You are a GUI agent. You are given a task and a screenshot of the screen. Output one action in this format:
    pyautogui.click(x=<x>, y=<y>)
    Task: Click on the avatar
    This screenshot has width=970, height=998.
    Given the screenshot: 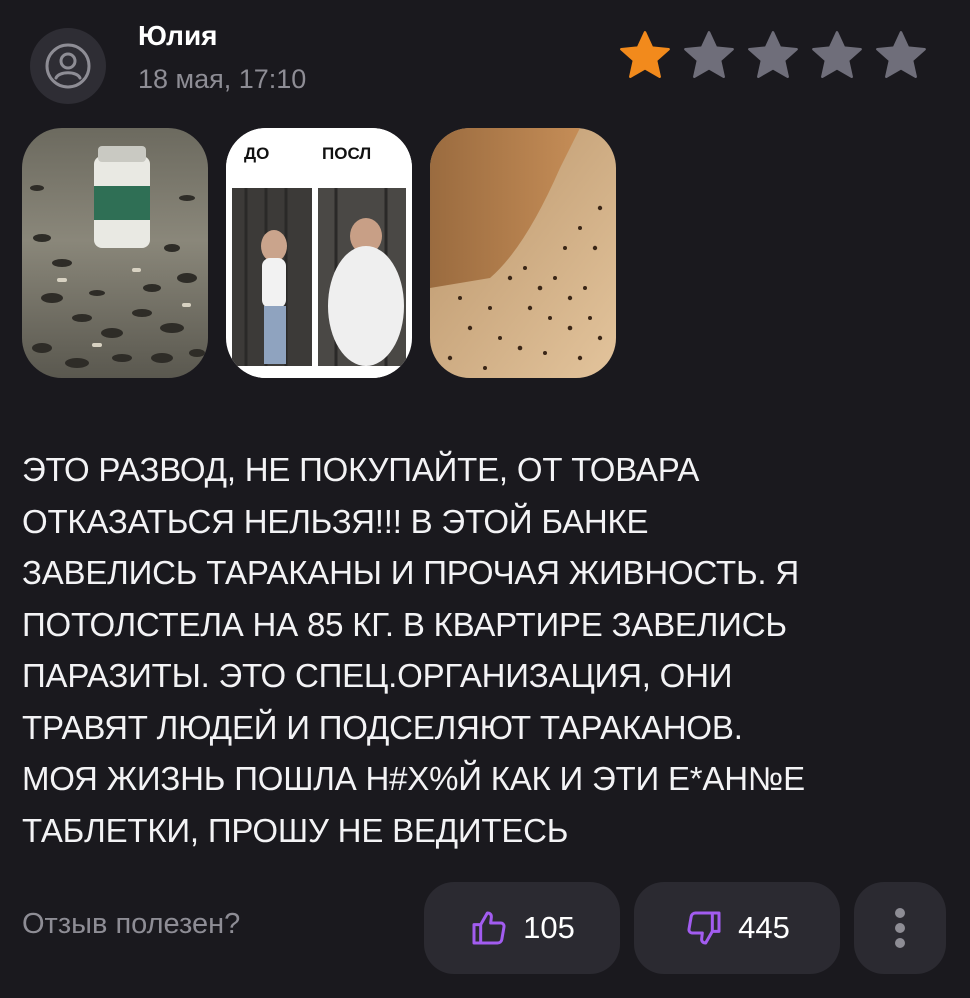 What is the action you would take?
    pyautogui.click(x=68, y=66)
    